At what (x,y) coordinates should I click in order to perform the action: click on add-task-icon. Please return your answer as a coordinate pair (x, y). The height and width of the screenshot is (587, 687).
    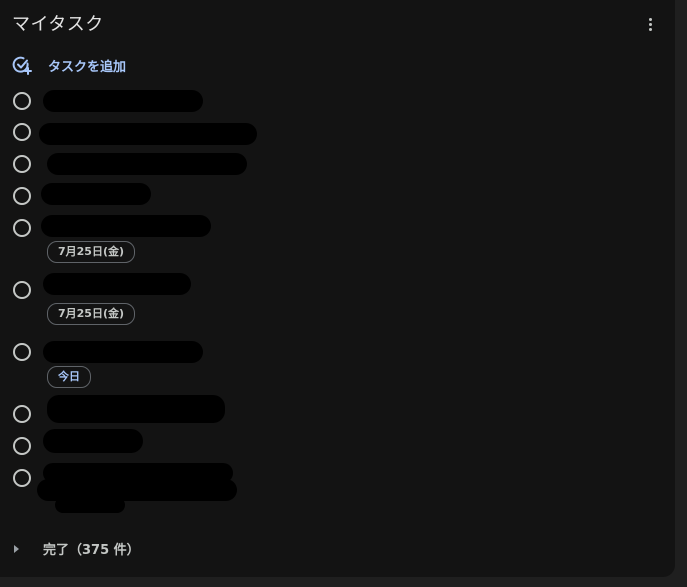
    Looking at the image, I should click on (22, 65).